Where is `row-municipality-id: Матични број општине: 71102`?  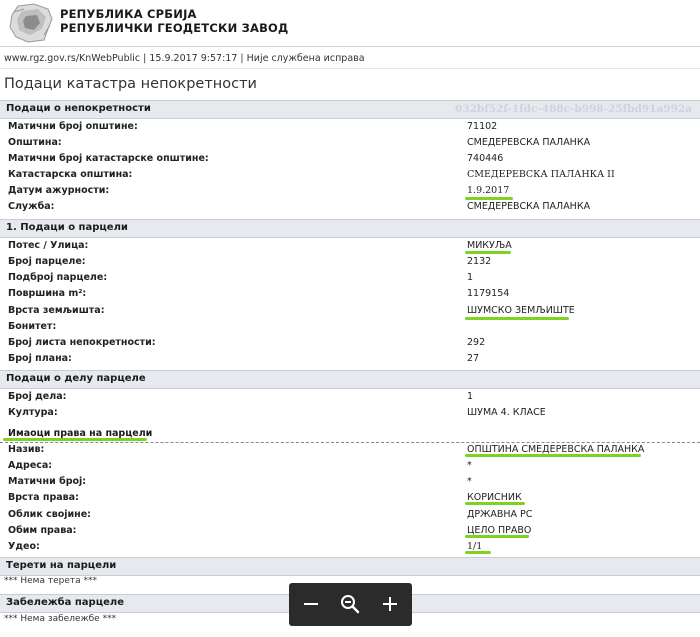
row-municipality-id: Матични број општине: 71102 is located at coordinates (350, 127).